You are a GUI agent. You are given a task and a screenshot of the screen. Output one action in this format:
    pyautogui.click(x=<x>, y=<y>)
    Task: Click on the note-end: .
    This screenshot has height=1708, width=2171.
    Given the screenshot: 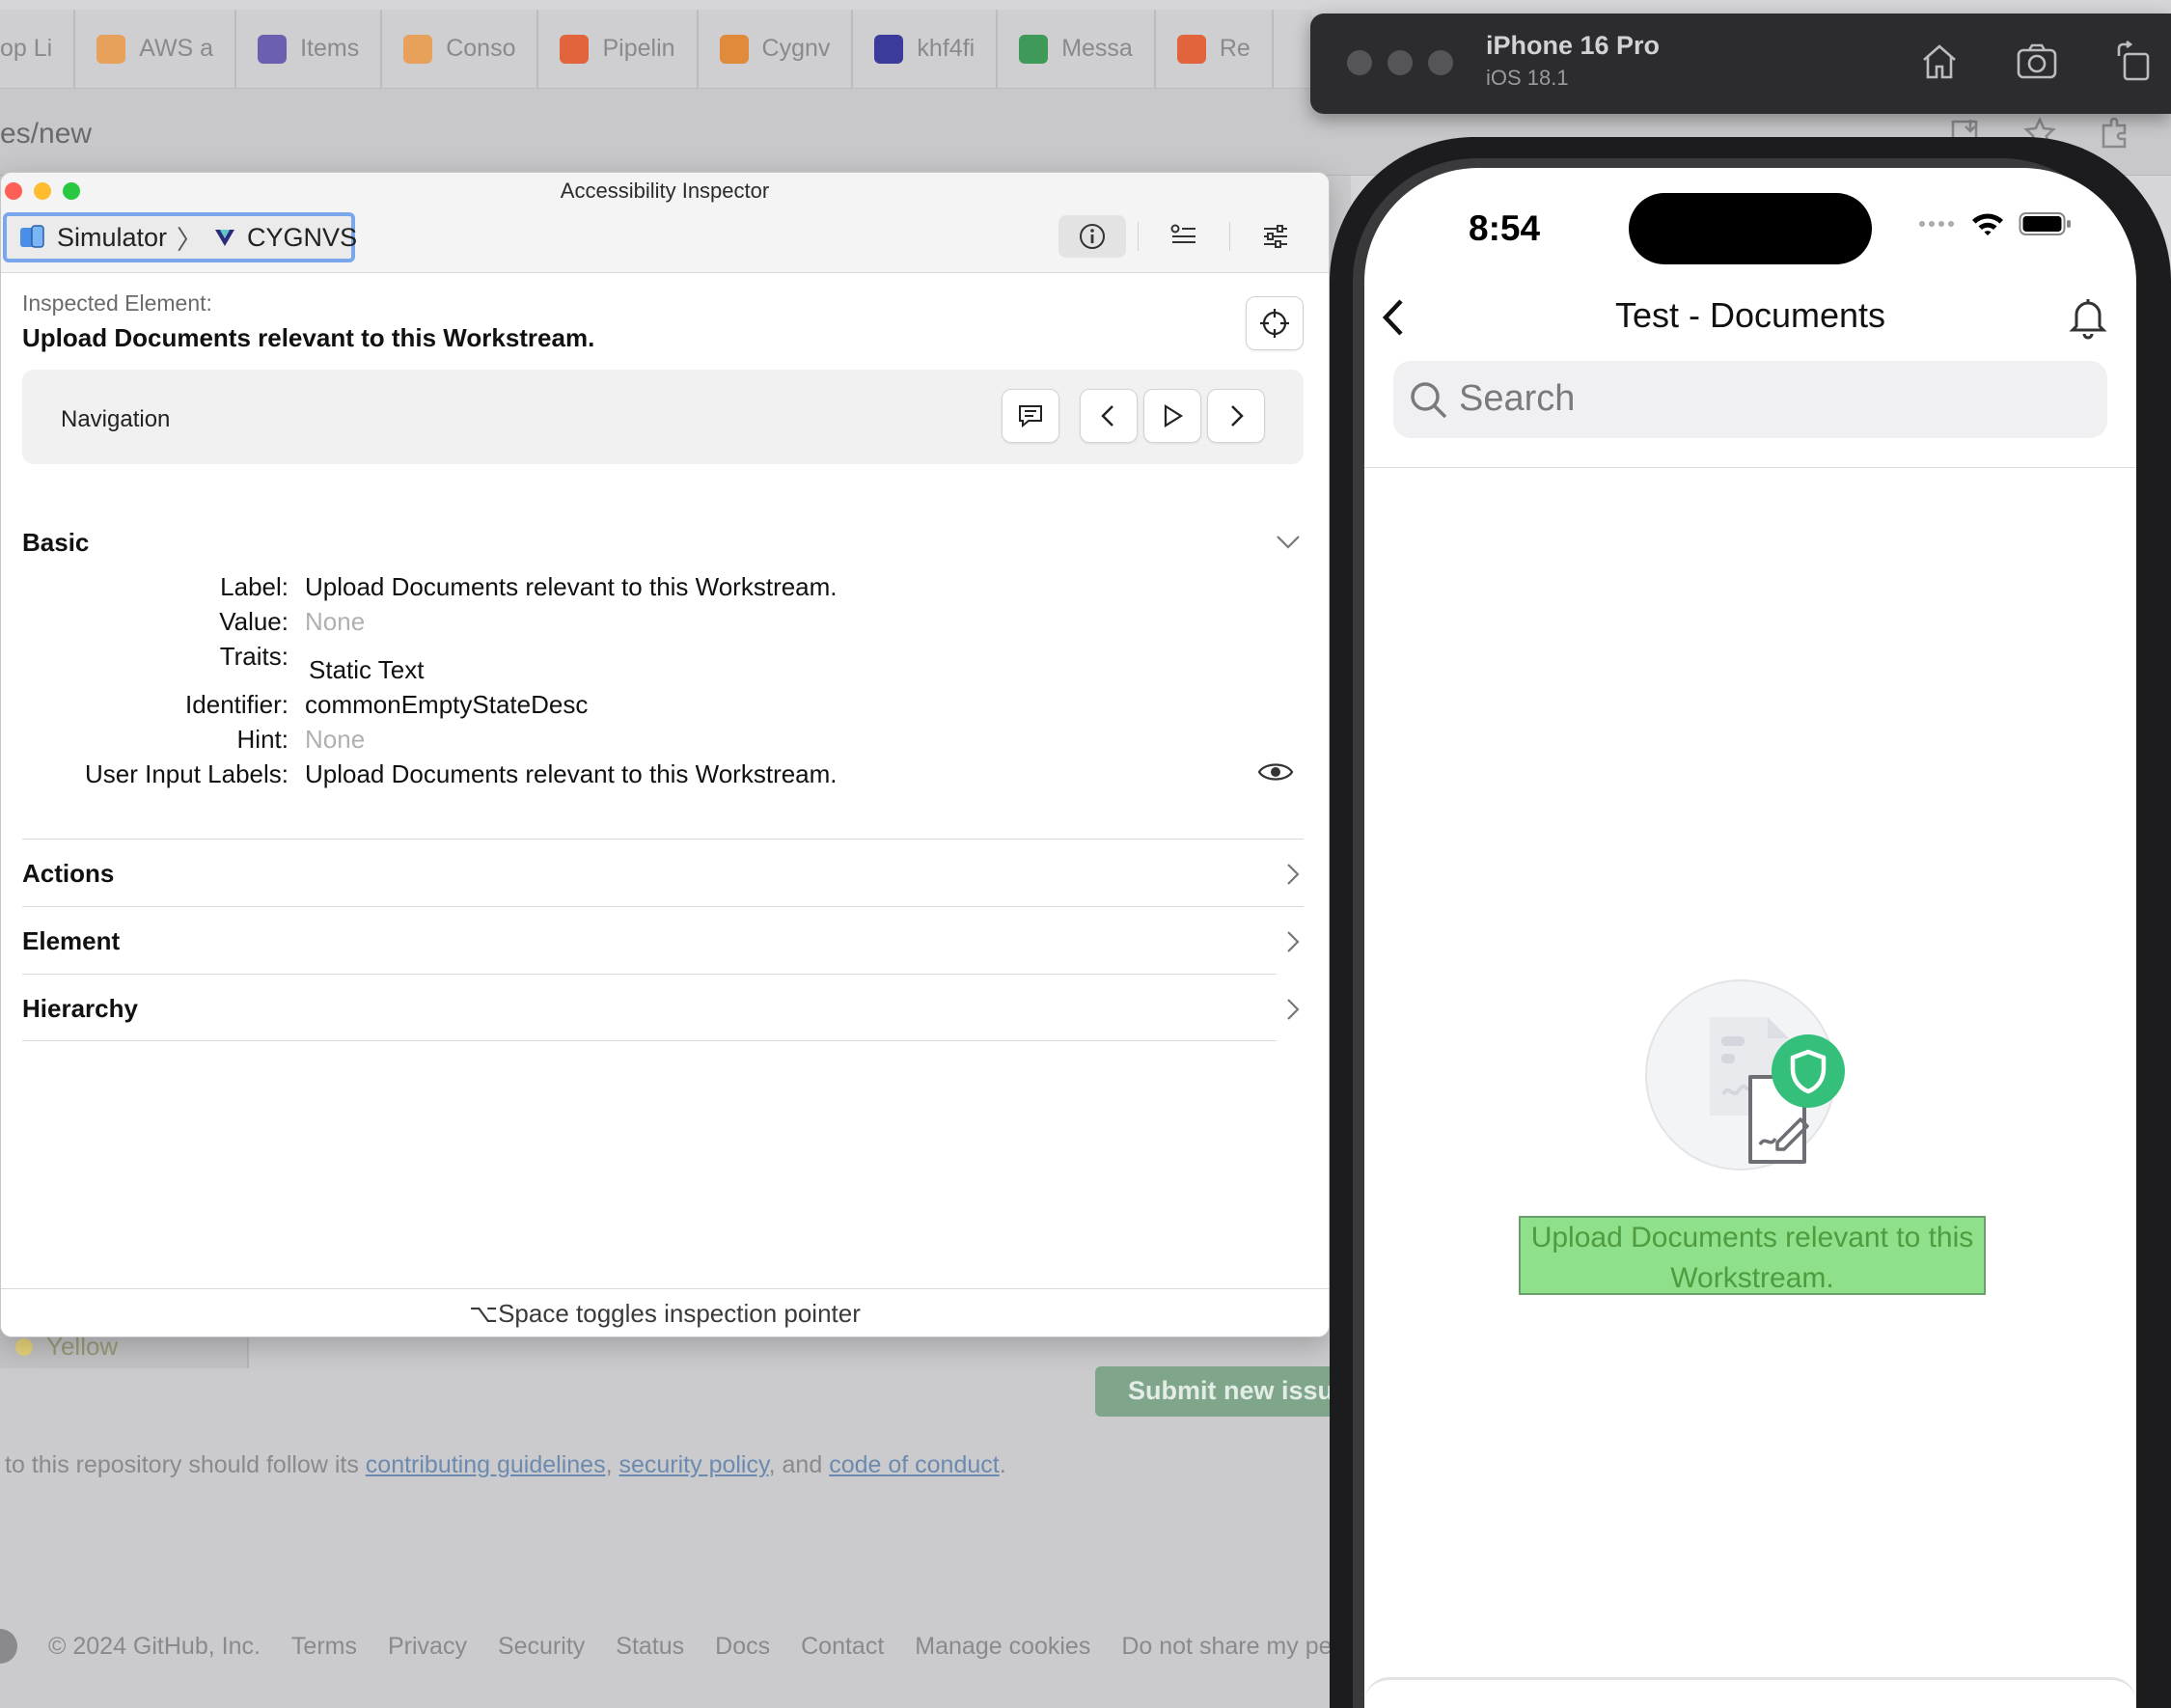 What is the action you would take?
    pyautogui.click(x=1003, y=1464)
    